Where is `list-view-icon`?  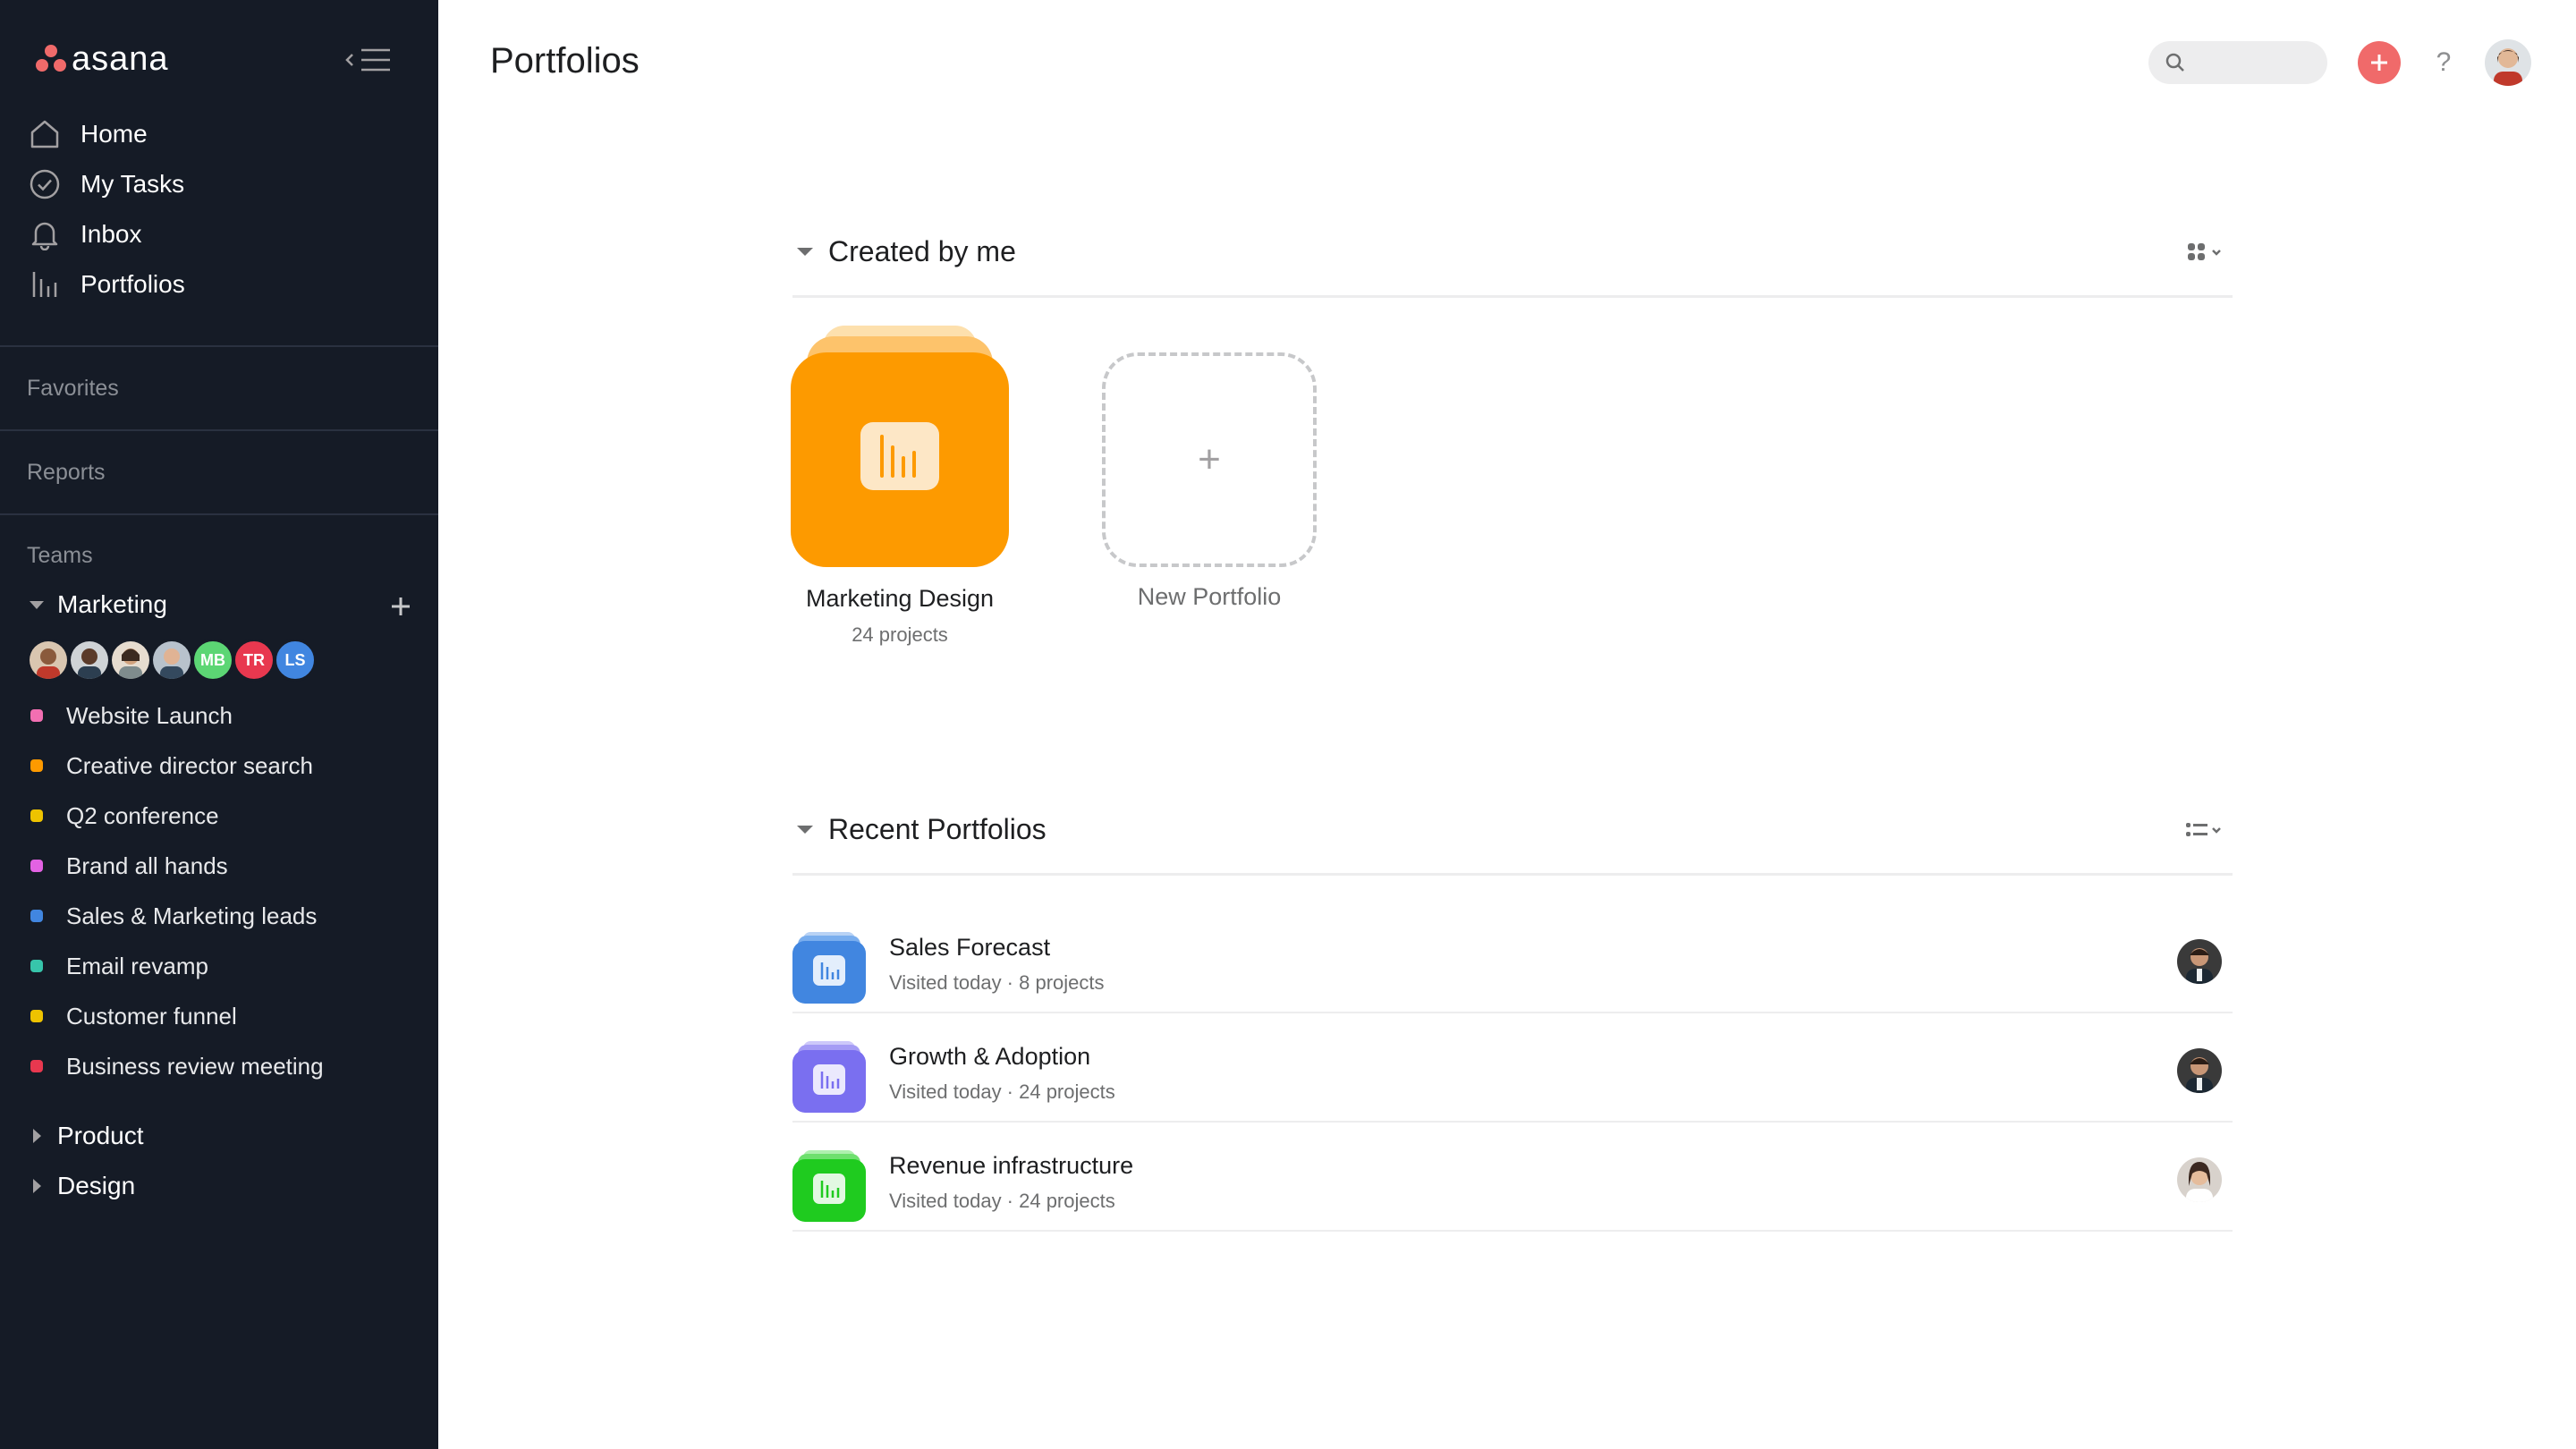 list-view-icon is located at coordinates (2203, 829).